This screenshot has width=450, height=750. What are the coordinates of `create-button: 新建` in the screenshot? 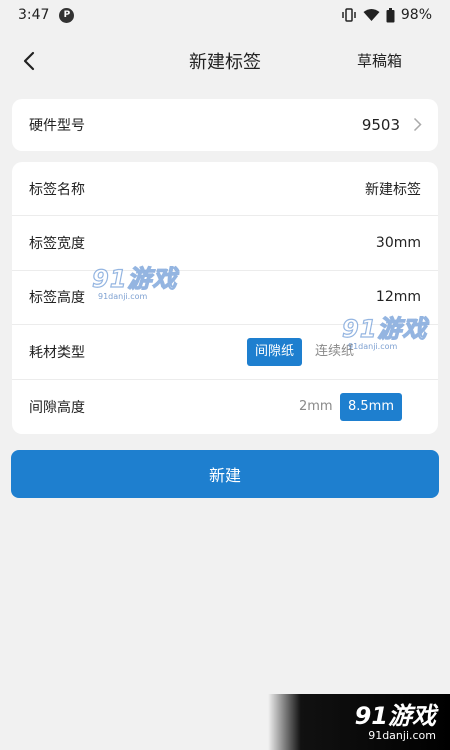 It's located at (225, 474).